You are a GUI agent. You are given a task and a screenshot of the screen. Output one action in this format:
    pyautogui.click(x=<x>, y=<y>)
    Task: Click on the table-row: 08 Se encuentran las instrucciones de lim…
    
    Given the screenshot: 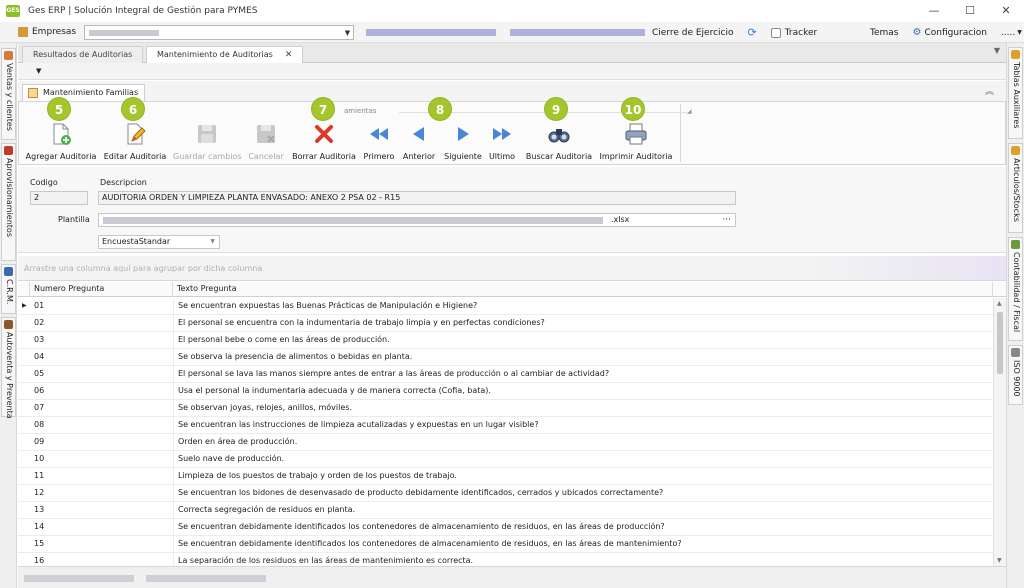 What is the action you would take?
    pyautogui.click(x=505, y=425)
    